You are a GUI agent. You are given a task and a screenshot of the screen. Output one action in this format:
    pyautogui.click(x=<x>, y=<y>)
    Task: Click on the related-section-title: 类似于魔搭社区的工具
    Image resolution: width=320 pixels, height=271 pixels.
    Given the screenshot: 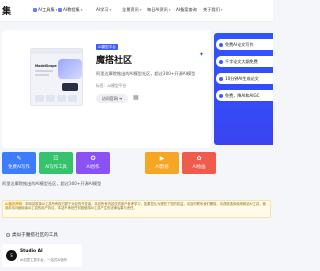 What is the action you would take?
    pyautogui.click(x=32, y=235)
    